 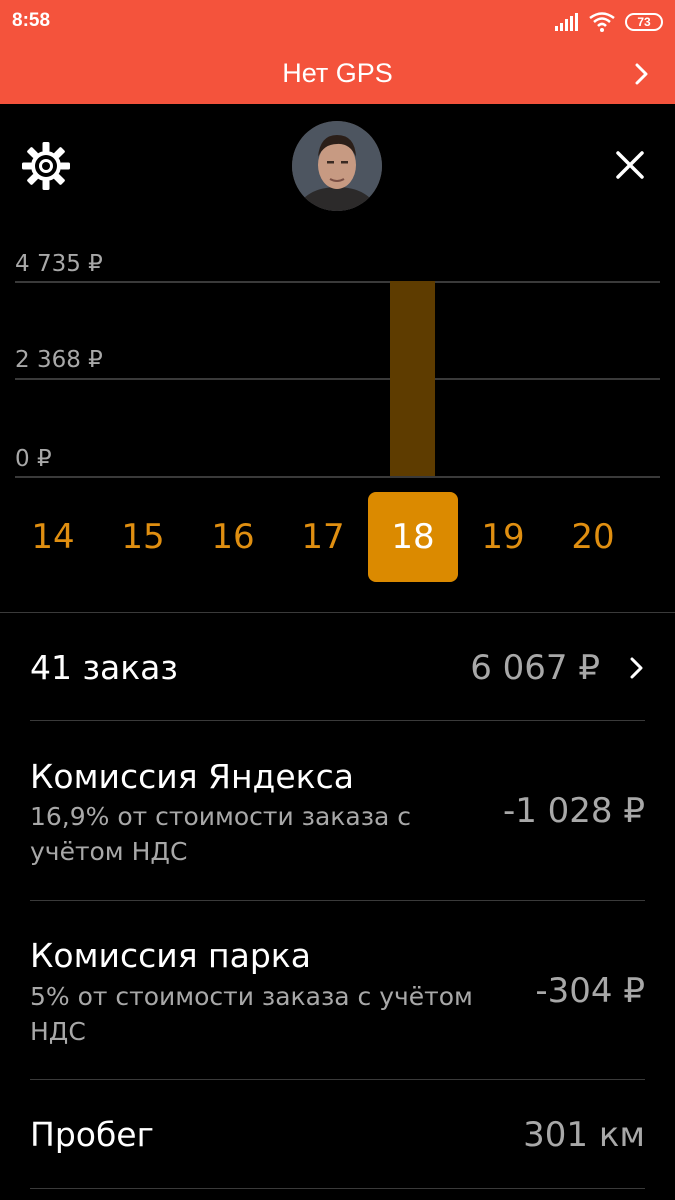 What do you see at coordinates (170, 955) in the screenshot?
I see `park-commission-title: Комиссия парка` at bounding box center [170, 955].